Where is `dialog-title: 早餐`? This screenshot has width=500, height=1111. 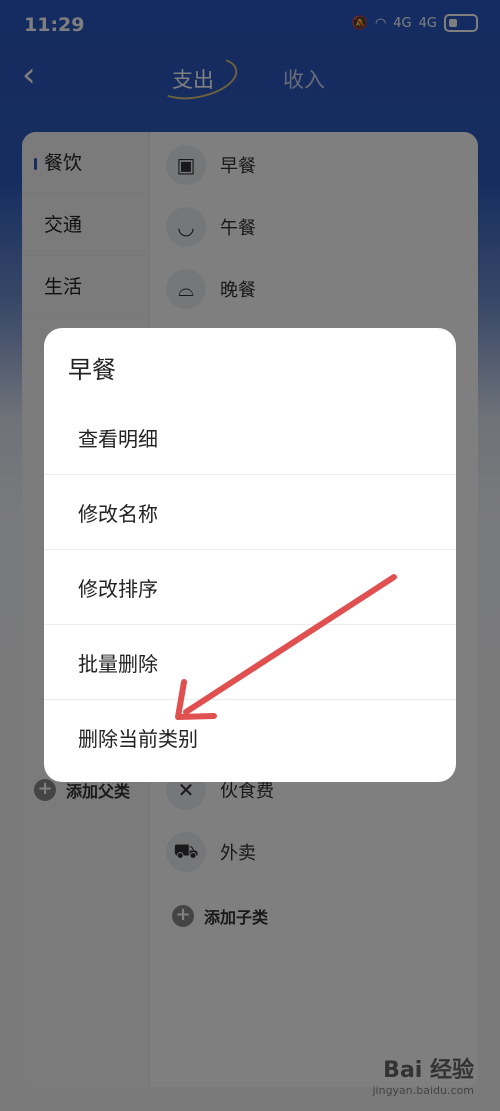 dialog-title: 早餐 is located at coordinates (92, 370).